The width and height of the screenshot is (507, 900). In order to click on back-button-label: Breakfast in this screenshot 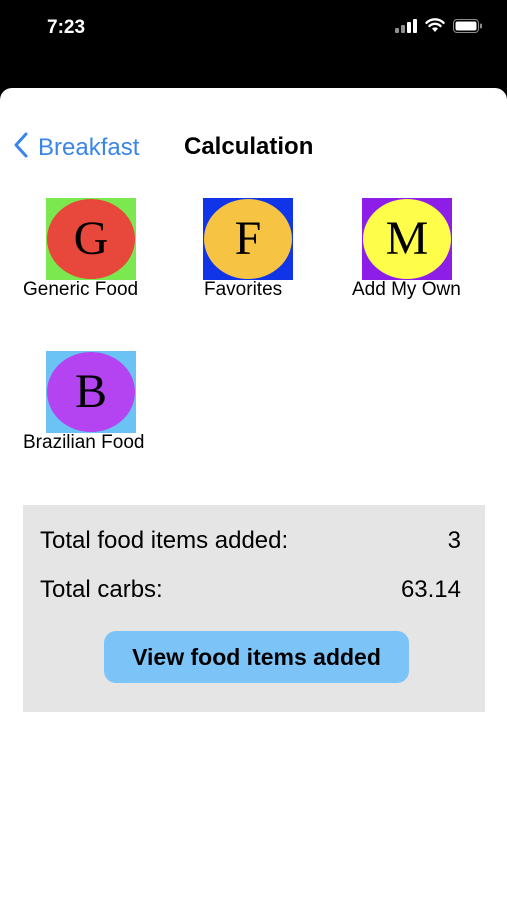, I will do `click(89, 147)`.